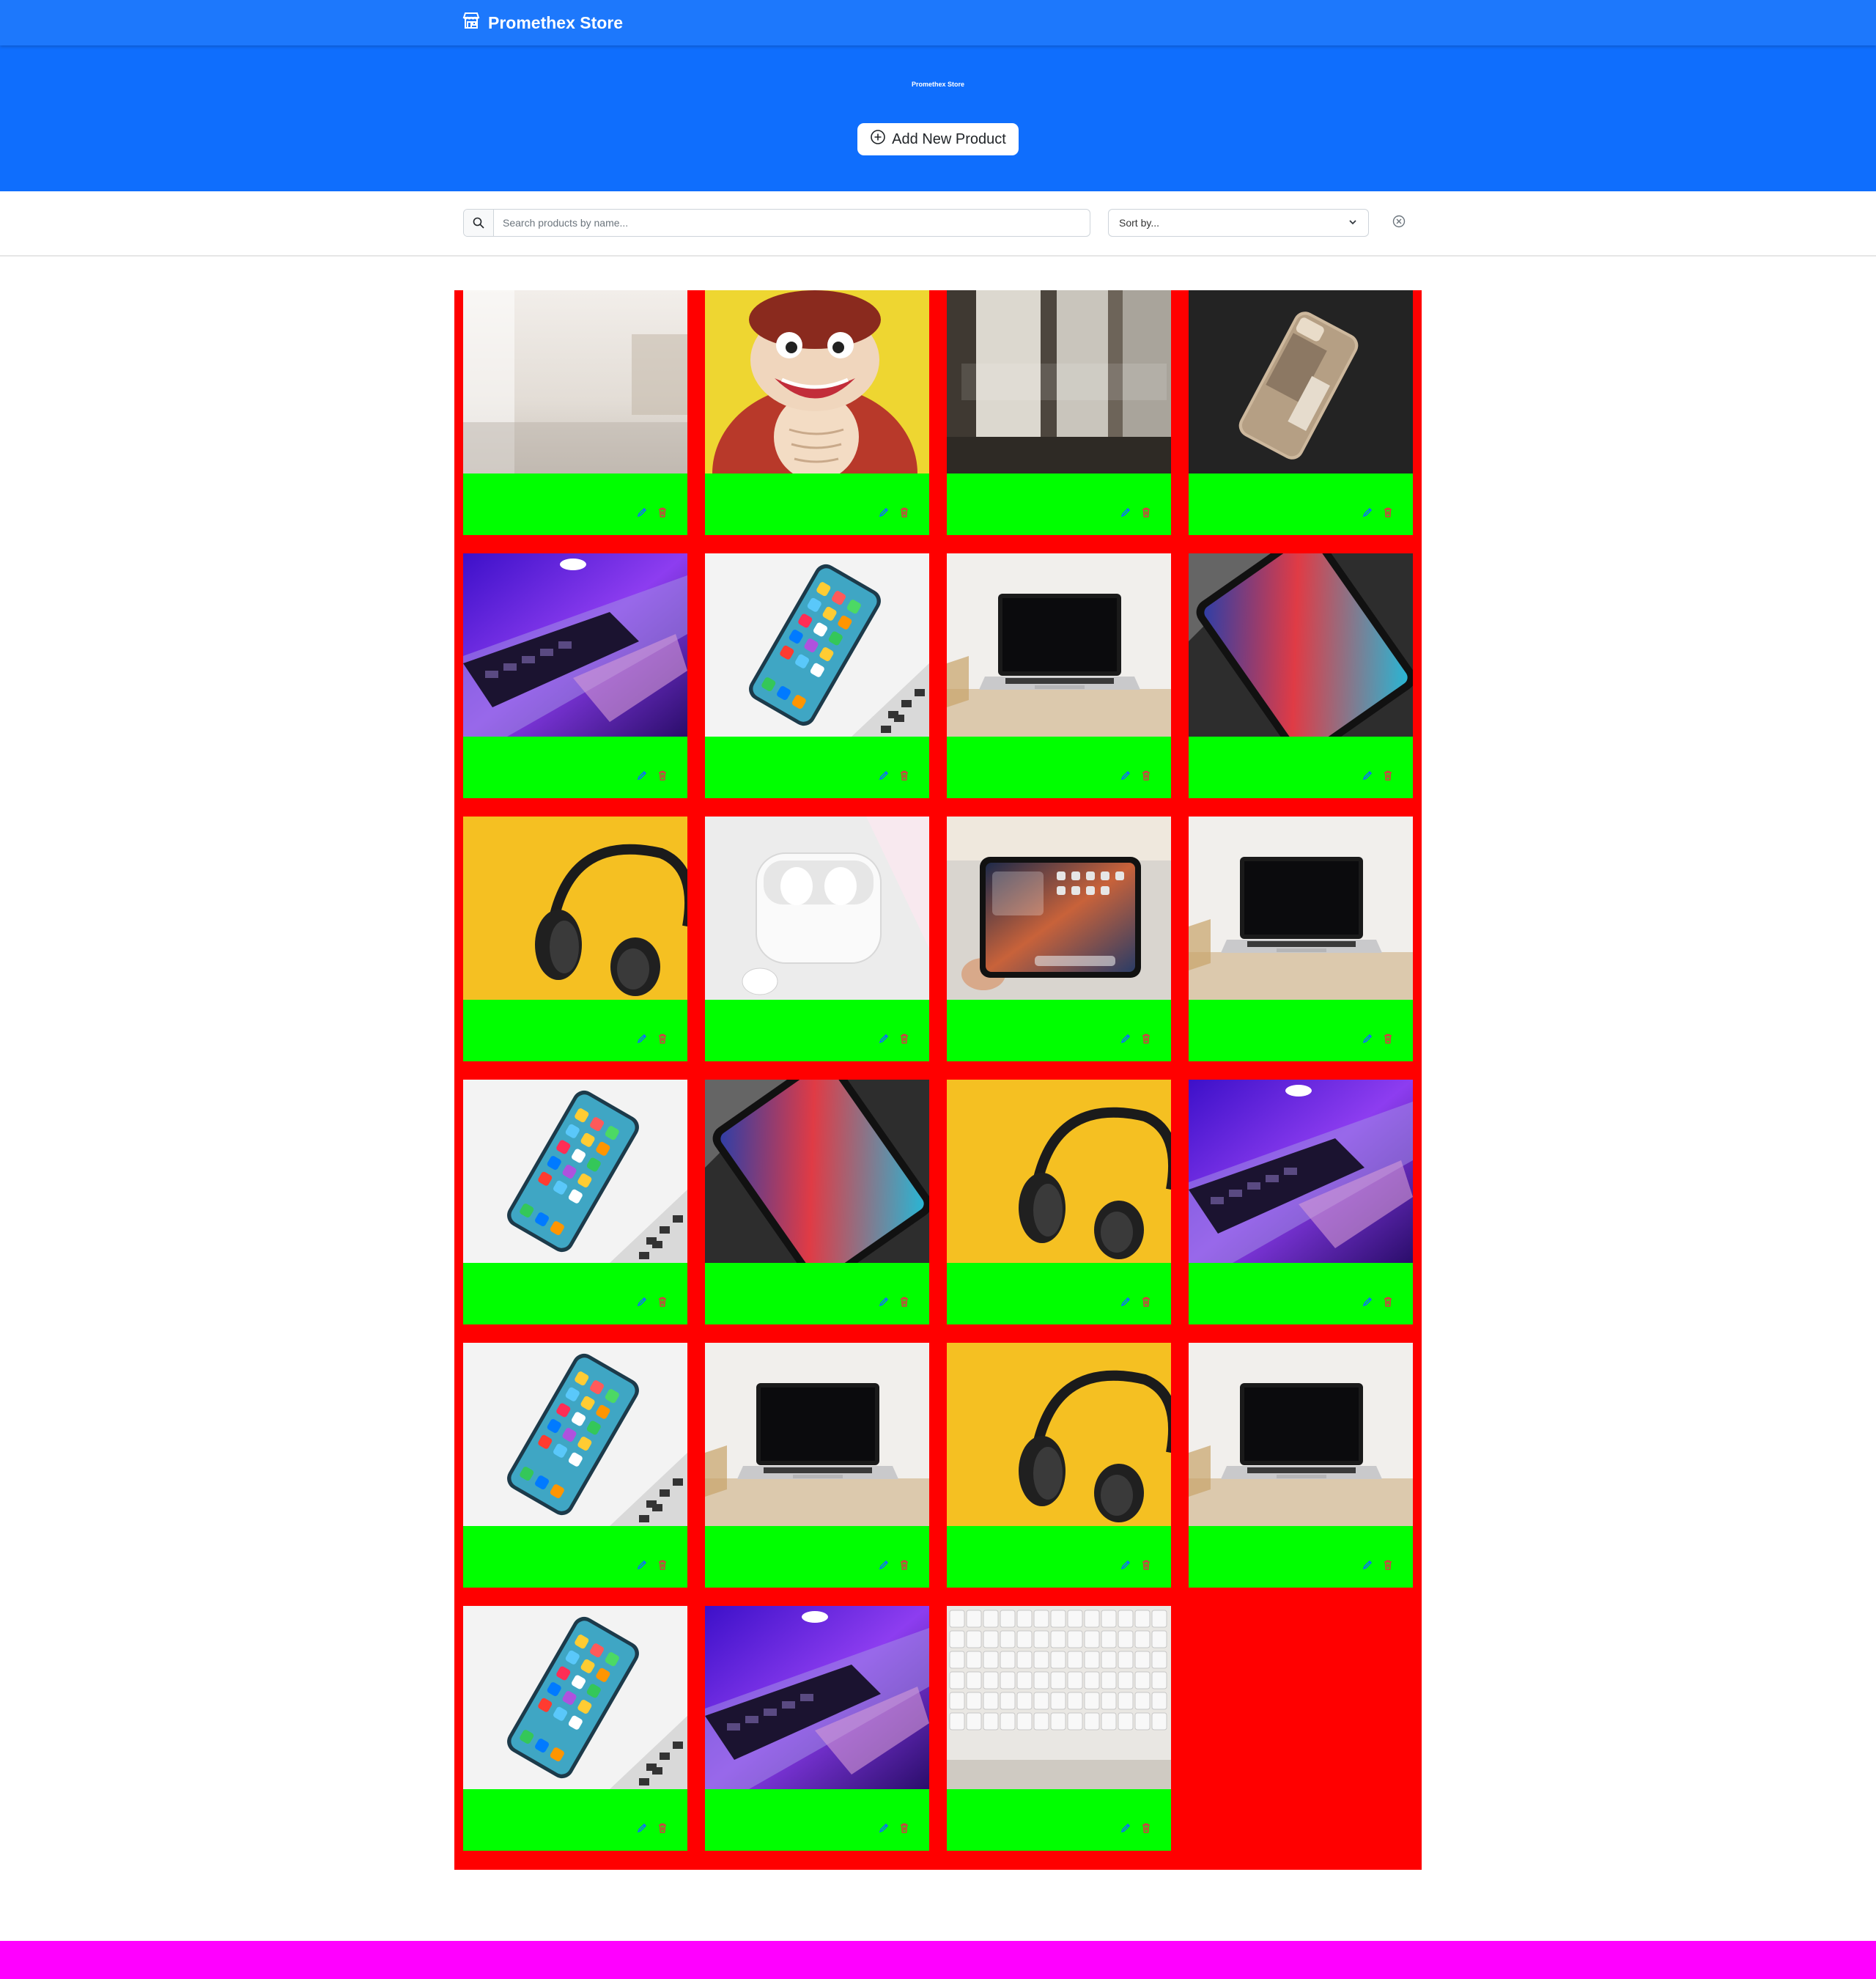  What do you see at coordinates (938, 22) in the screenshot?
I see `navbar: Promethex Store` at bounding box center [938, 22].